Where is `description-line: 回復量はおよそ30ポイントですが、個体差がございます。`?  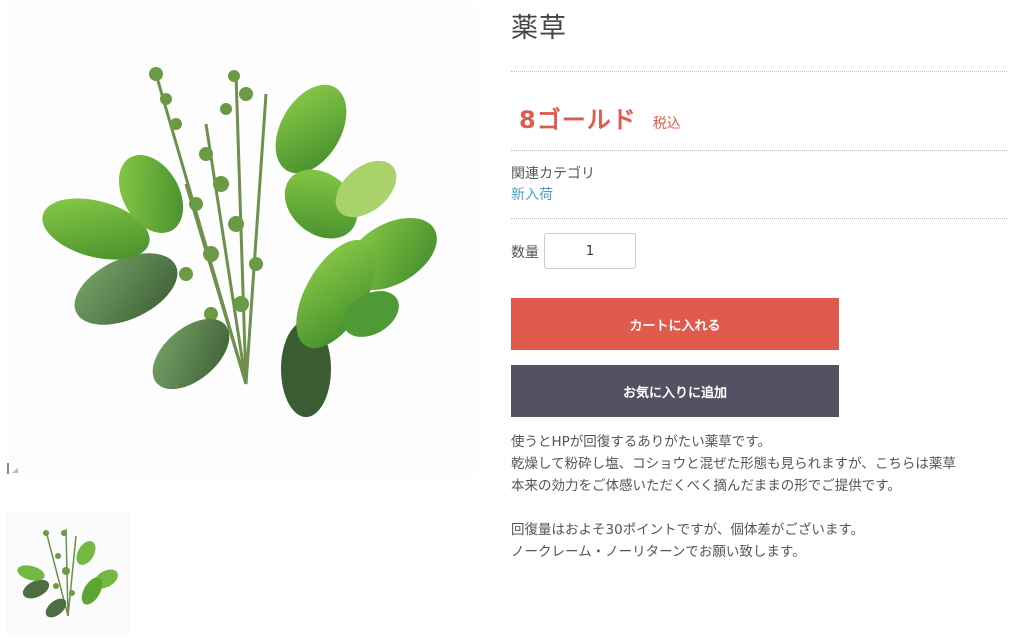 description-line: 回復量はおよそ30ポイントですが、個体差がございます。 is located at coordinates (688, 530).